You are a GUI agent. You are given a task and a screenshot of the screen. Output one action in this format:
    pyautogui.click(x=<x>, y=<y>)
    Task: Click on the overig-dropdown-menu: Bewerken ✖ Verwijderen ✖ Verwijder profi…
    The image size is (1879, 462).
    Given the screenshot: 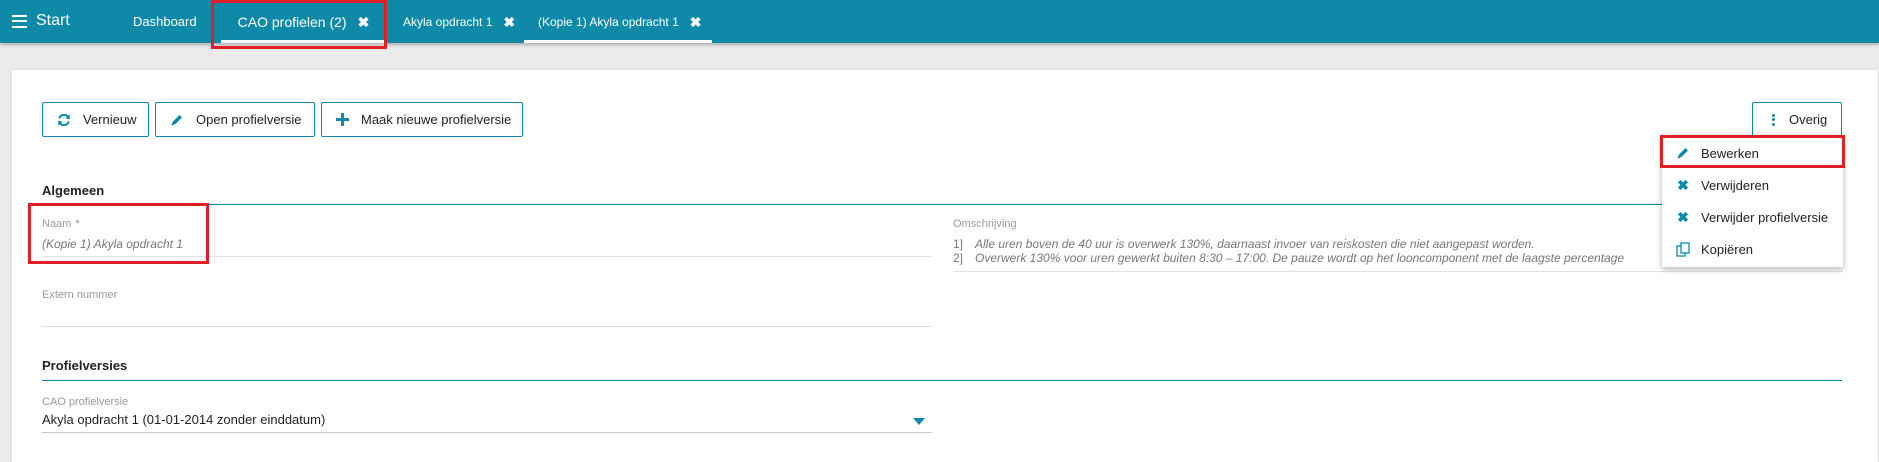 What is the action you would take?
    pyautogui.click(x=1752, y=201)
    